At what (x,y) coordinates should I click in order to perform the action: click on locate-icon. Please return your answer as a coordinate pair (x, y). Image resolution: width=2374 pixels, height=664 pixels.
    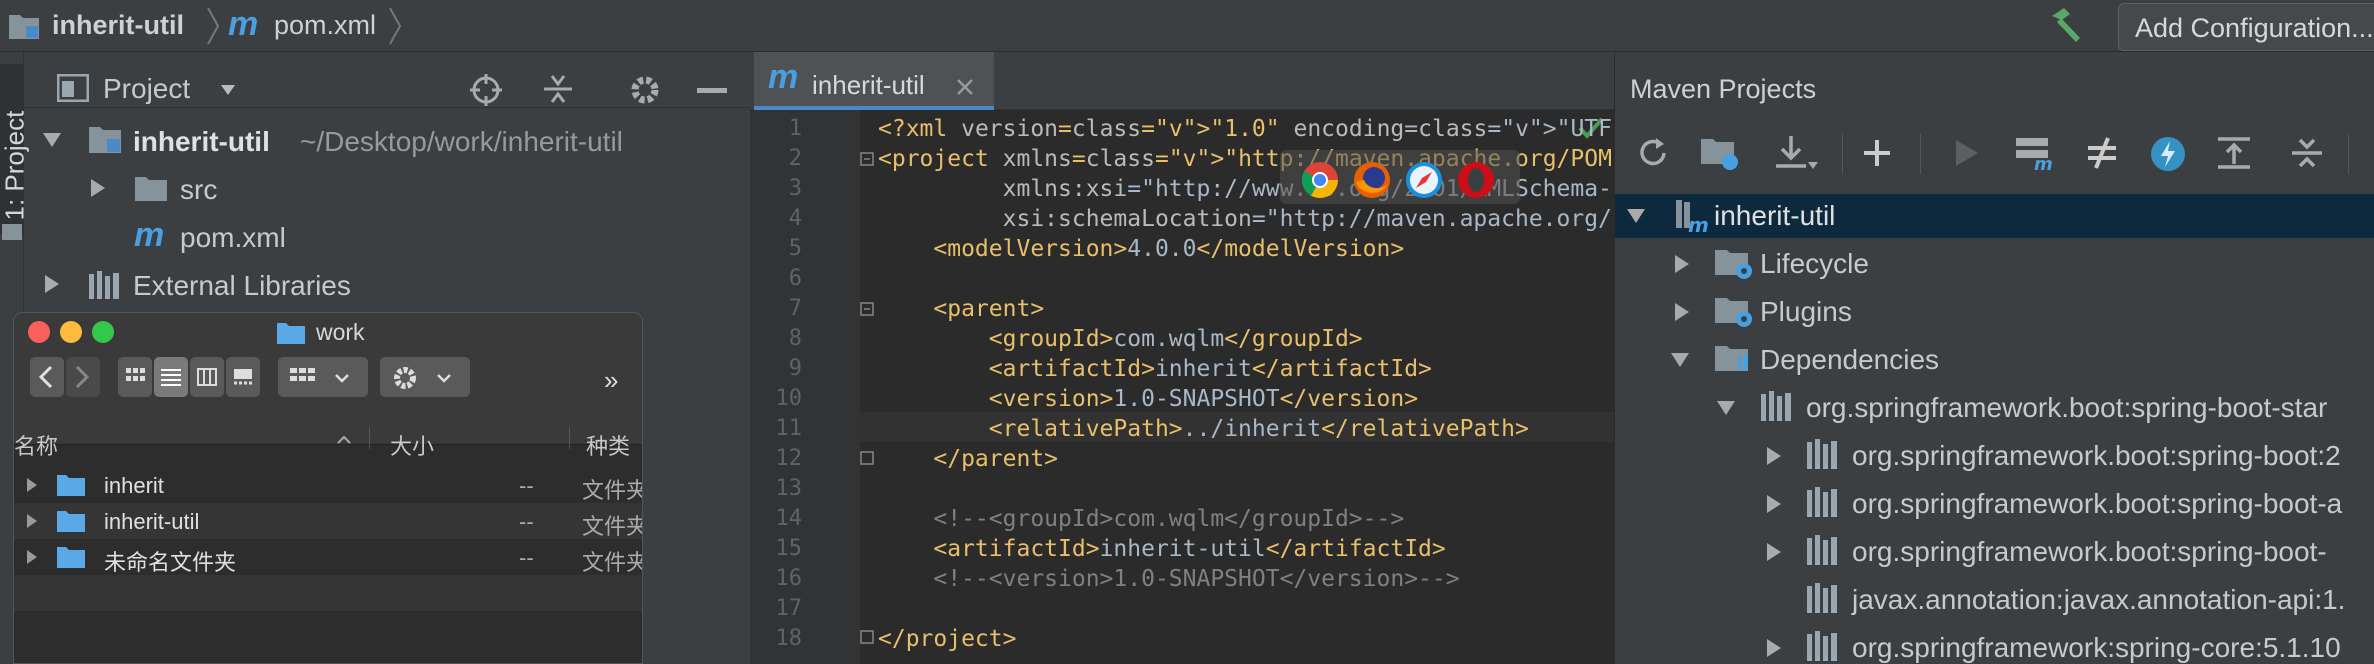
    Looking at the image, I should click on (486, 90).